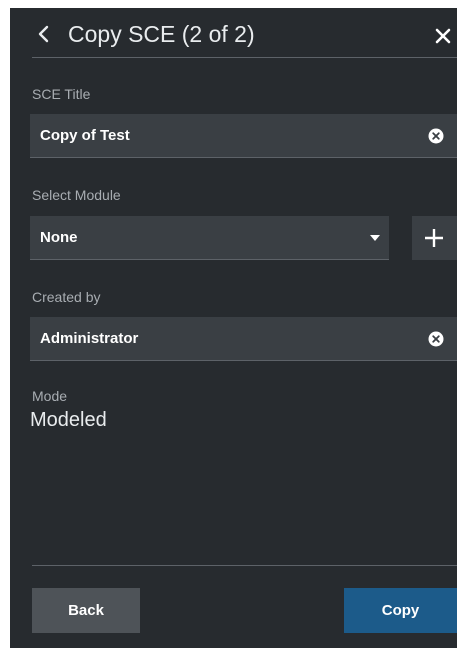 This screenshot has height=648, width=457. Describe the element at coordinates (86, 610) in the screenshot. I see `back-button: Back` at that location.